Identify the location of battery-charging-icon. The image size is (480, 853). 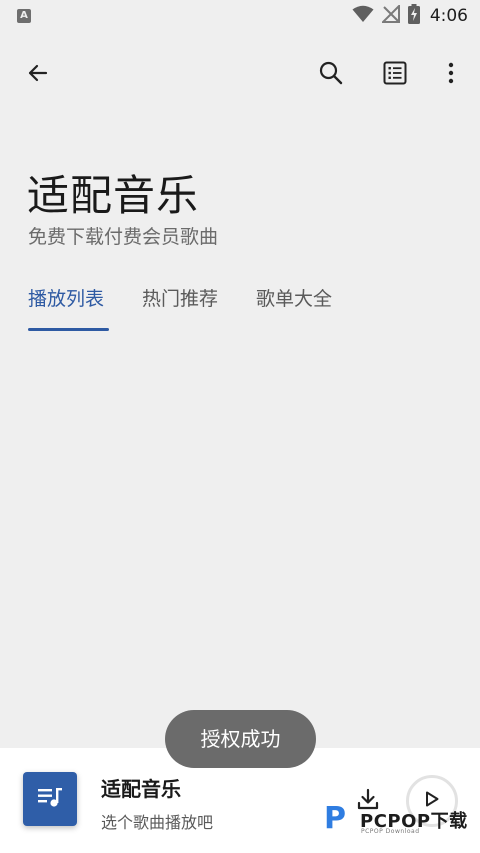
(413, 16).